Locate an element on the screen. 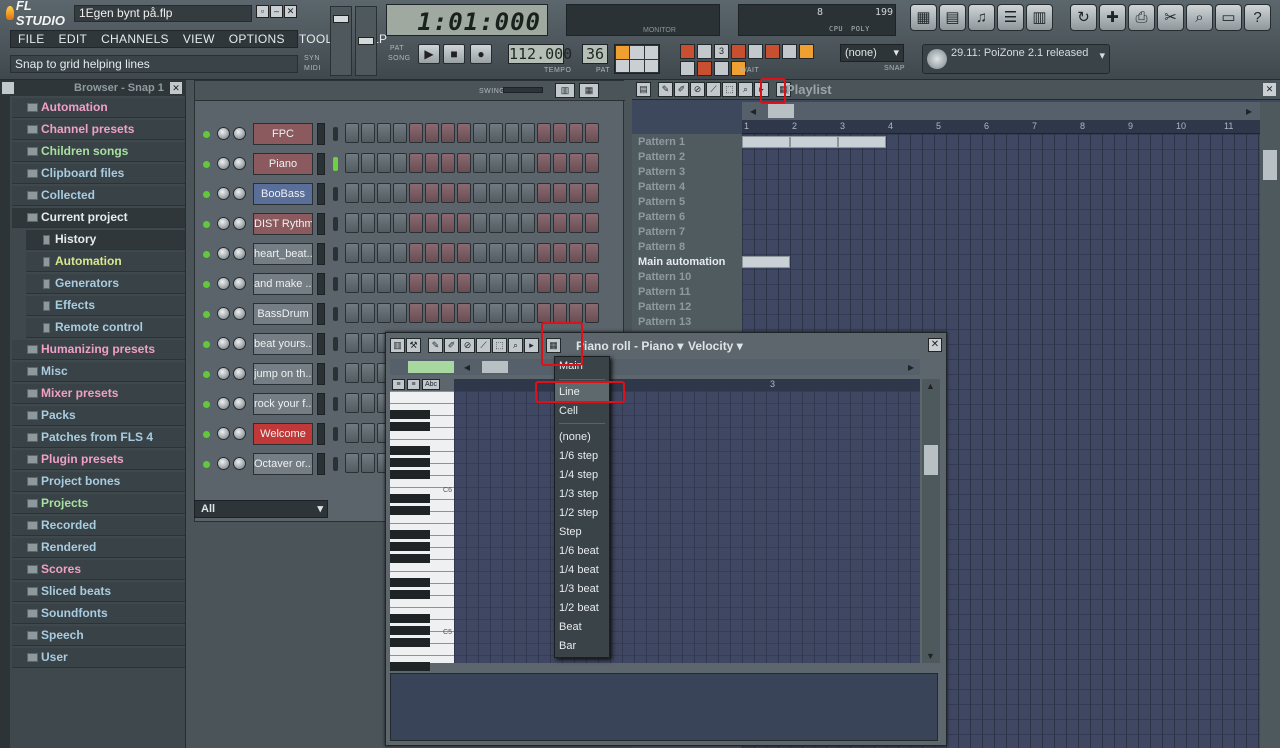 Image resolution: width=1280 pixels, height=748 pixels. browser-item: Sliced beats is located at coordinates (98, 592).